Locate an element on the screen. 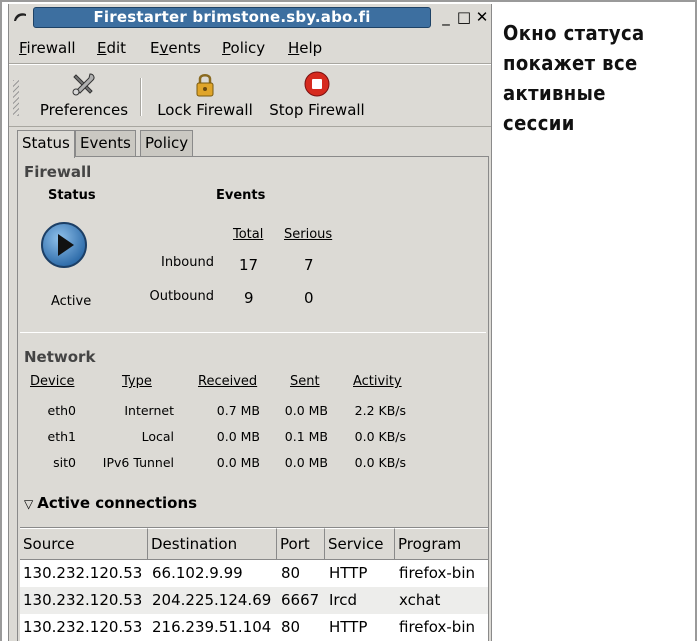 This screenshot has width=700, height=641. caption-line: Окно статуса is located at coordinates (574, 33).